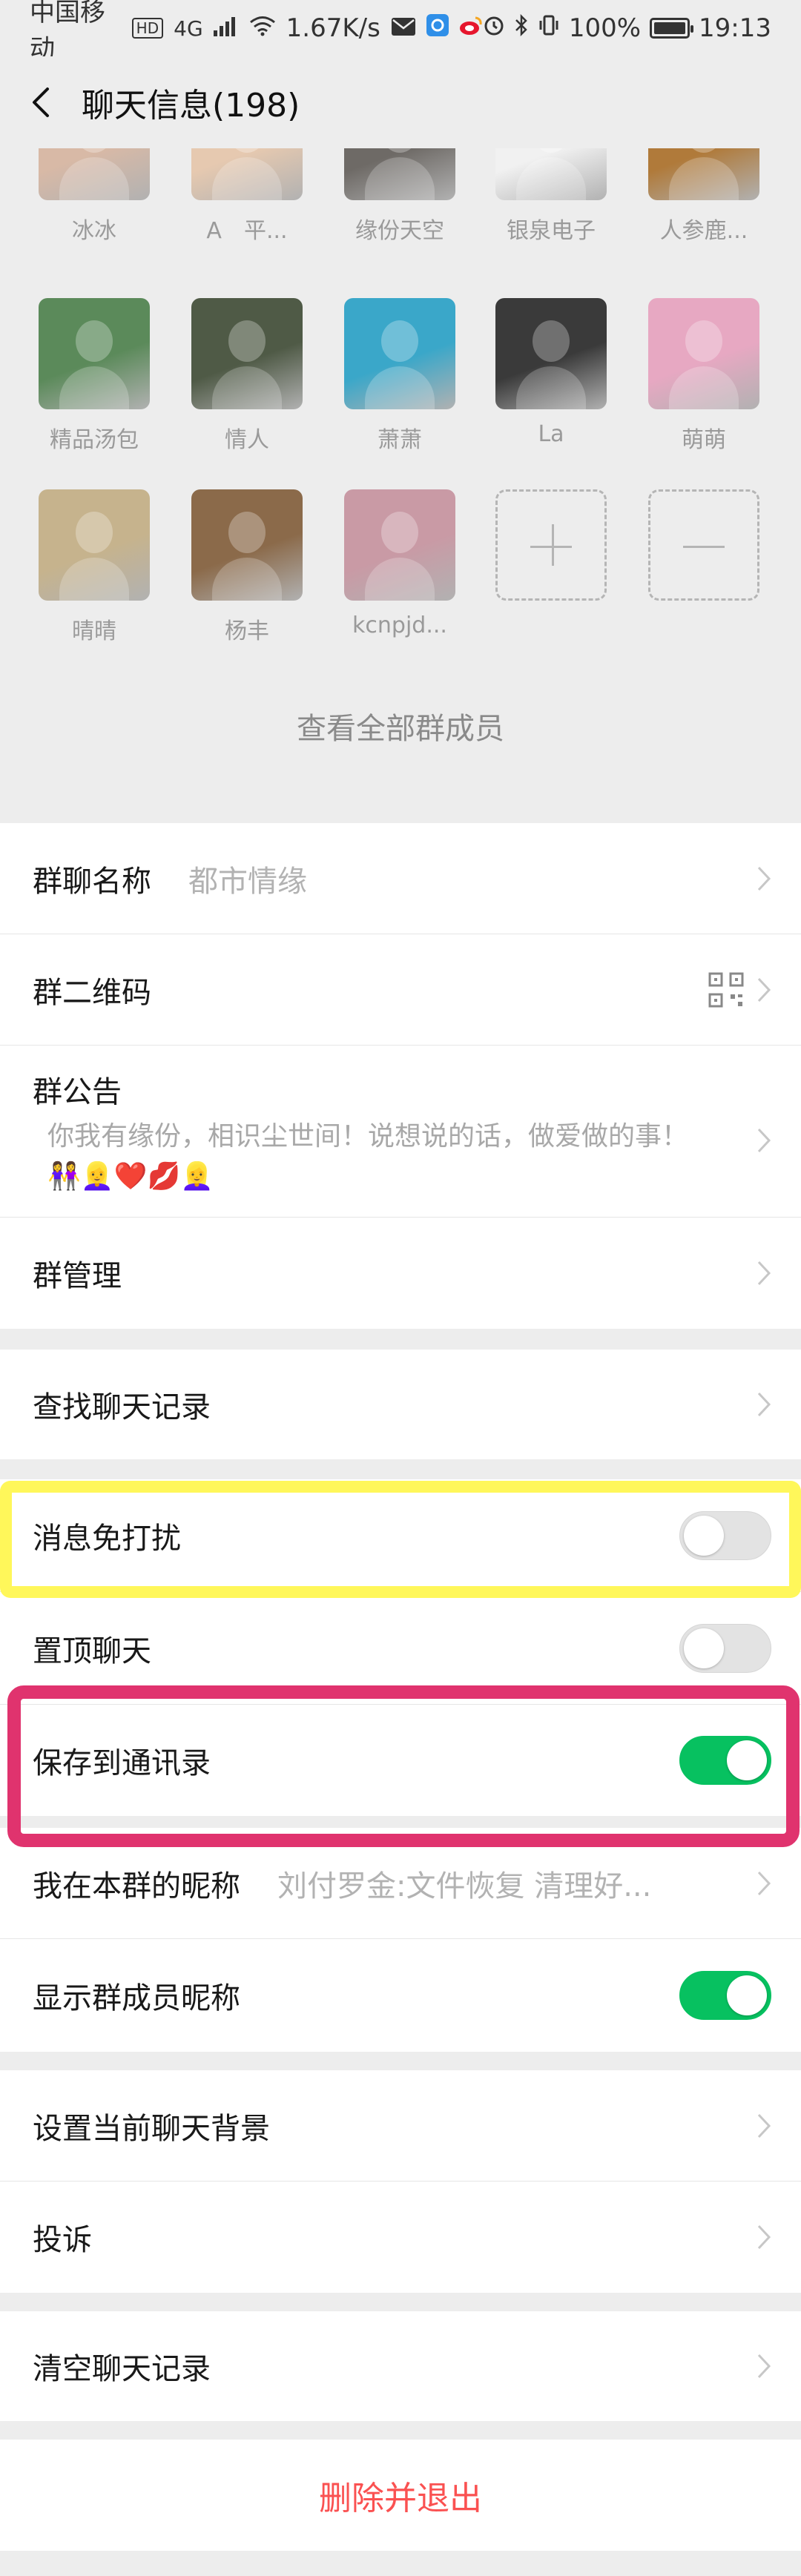 The width and height of the screenshot is (801, 2576). I want to click on member-item: 缘份天空, so click(399, 196).